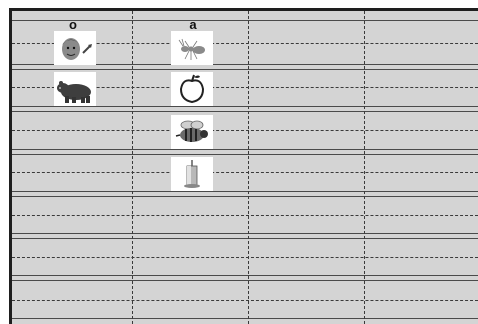 The image size is (478, 324). I want to click on boy-face-picture, so click(75, 48).